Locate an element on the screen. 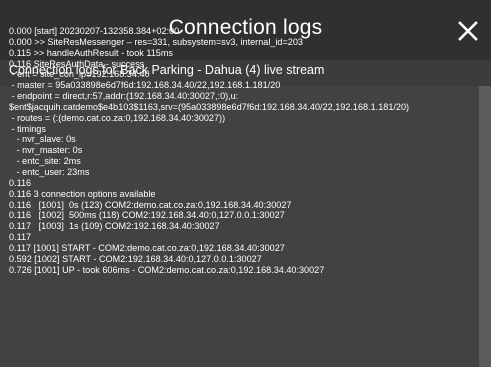 This screenshot has height=367, width=491. log-scrollbar-thumb is located at coordinates (485, 226).